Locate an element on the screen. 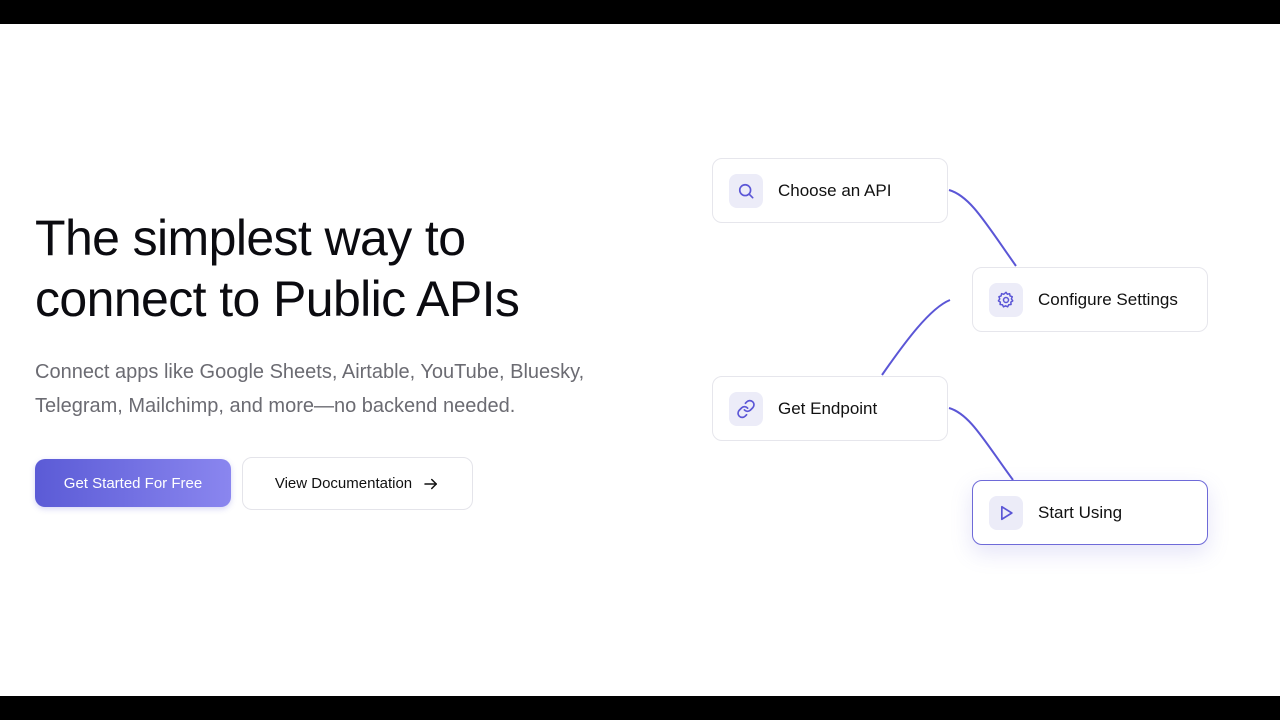 This screenshot has width=1280, height=720. step-label-configure-settings: Configure Settings is located at coordinates (1108, 299).